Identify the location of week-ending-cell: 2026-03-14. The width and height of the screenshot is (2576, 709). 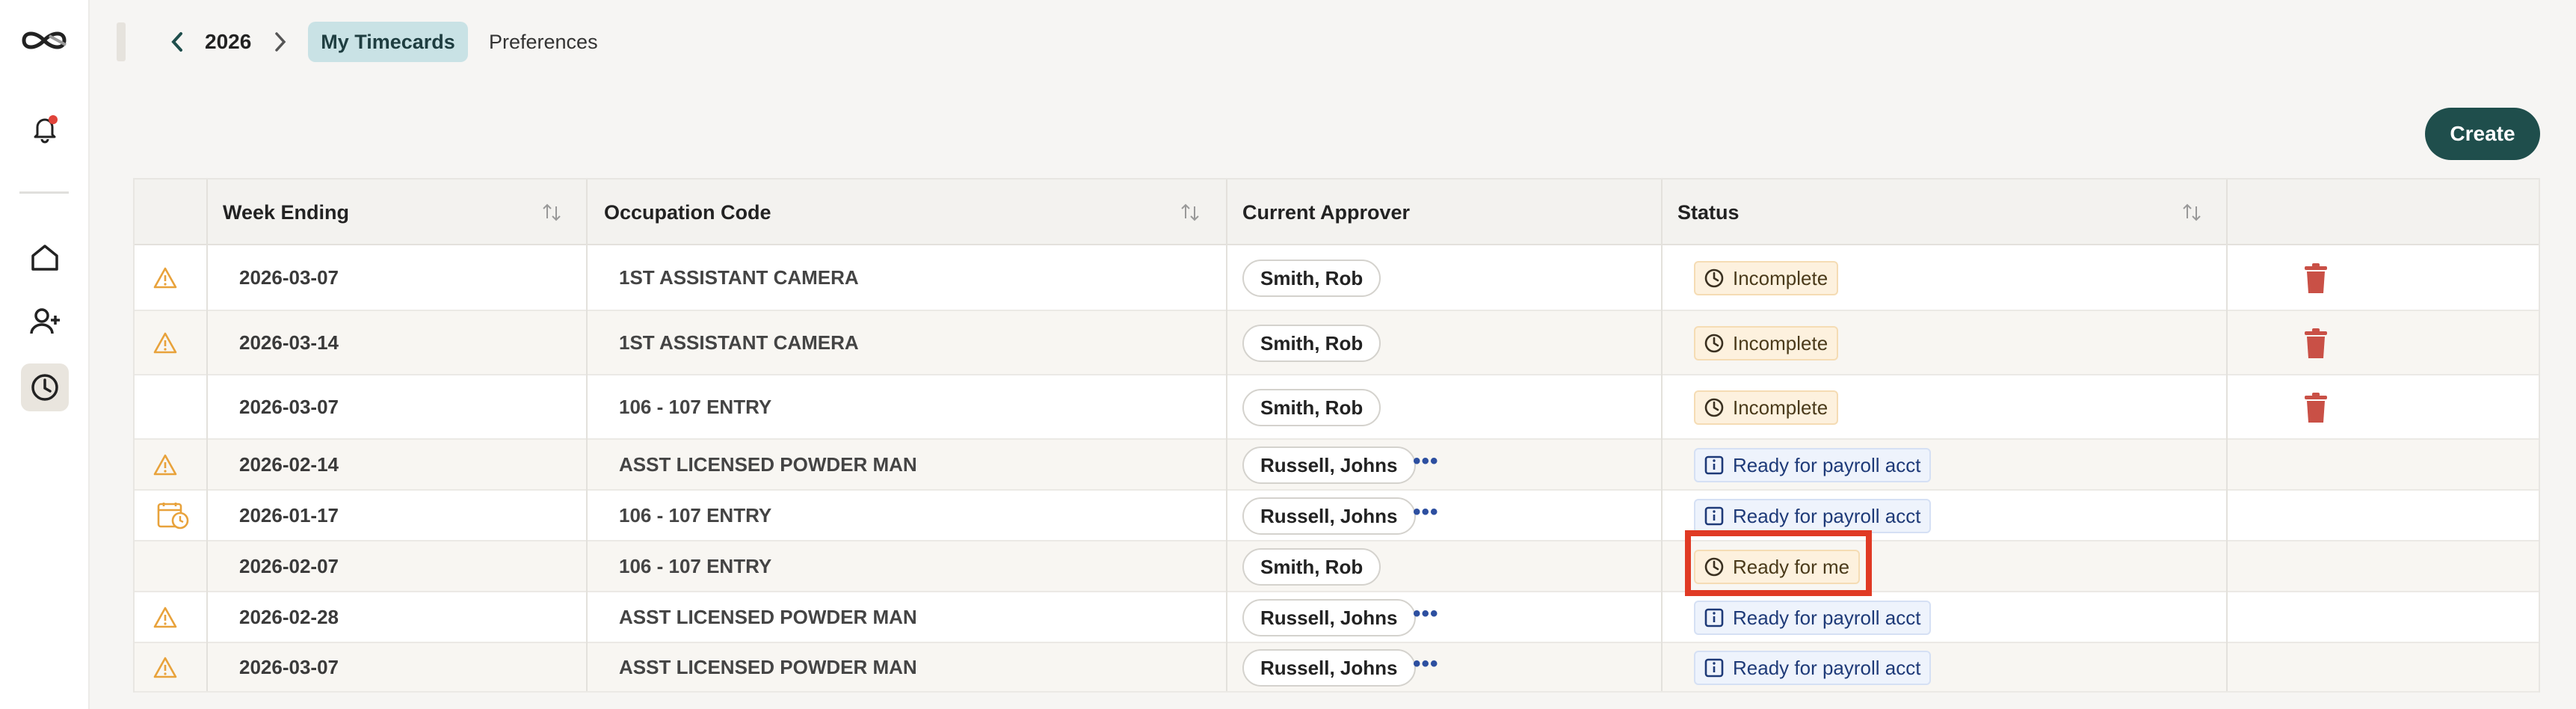
(289, 342).